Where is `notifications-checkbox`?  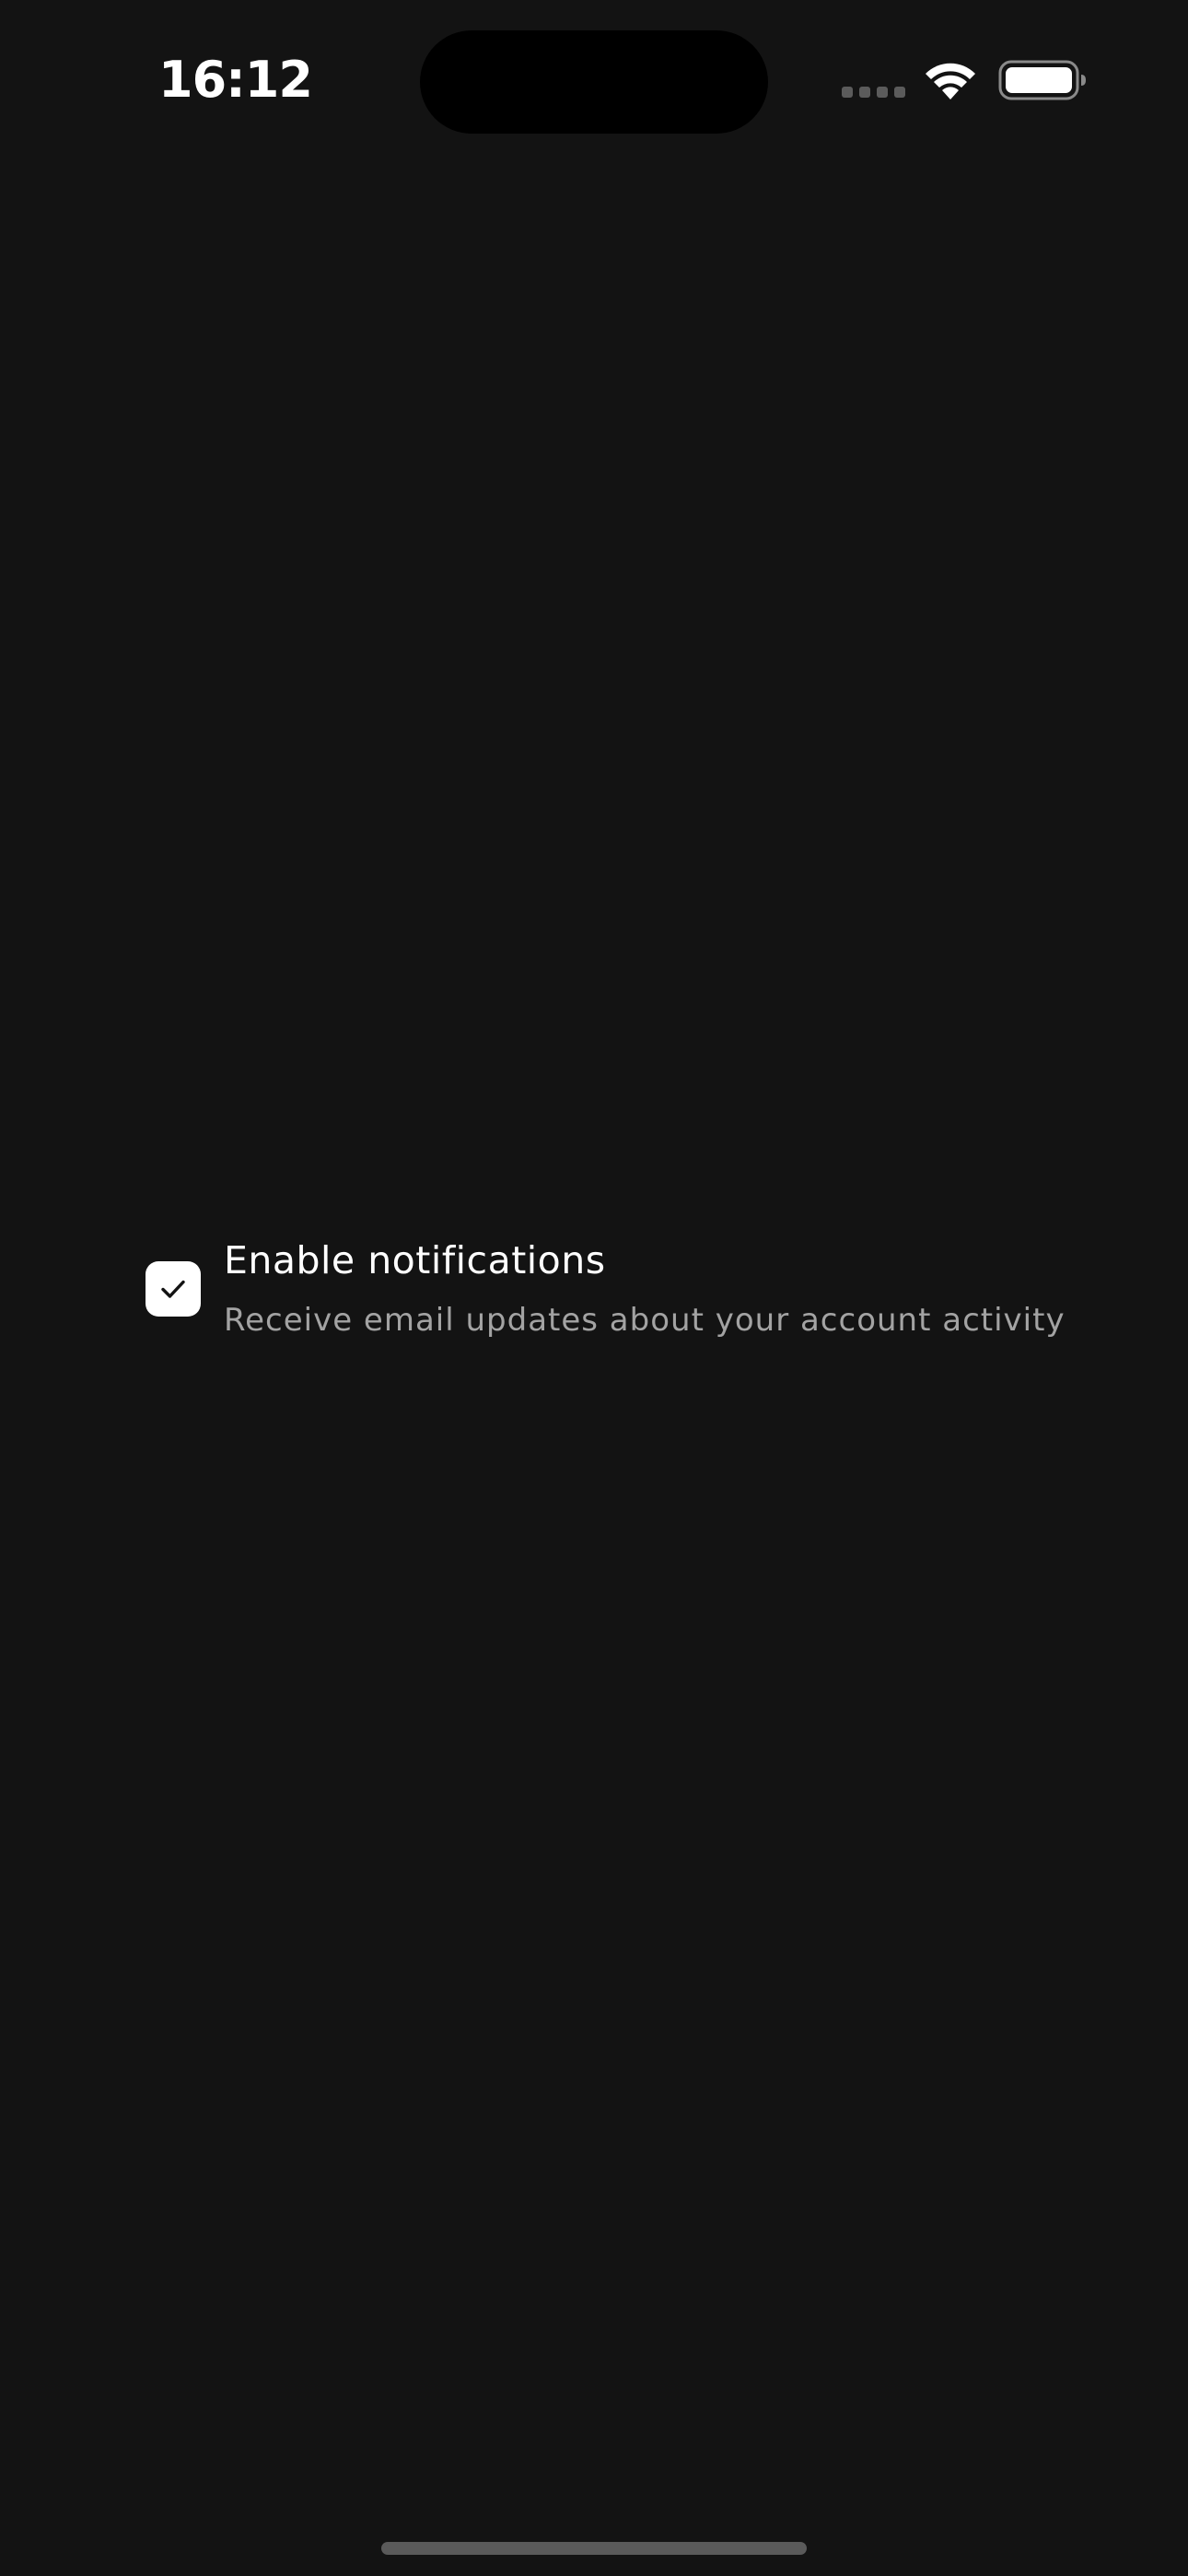
notifications-checkbox is located at coordinates (173, 1289).